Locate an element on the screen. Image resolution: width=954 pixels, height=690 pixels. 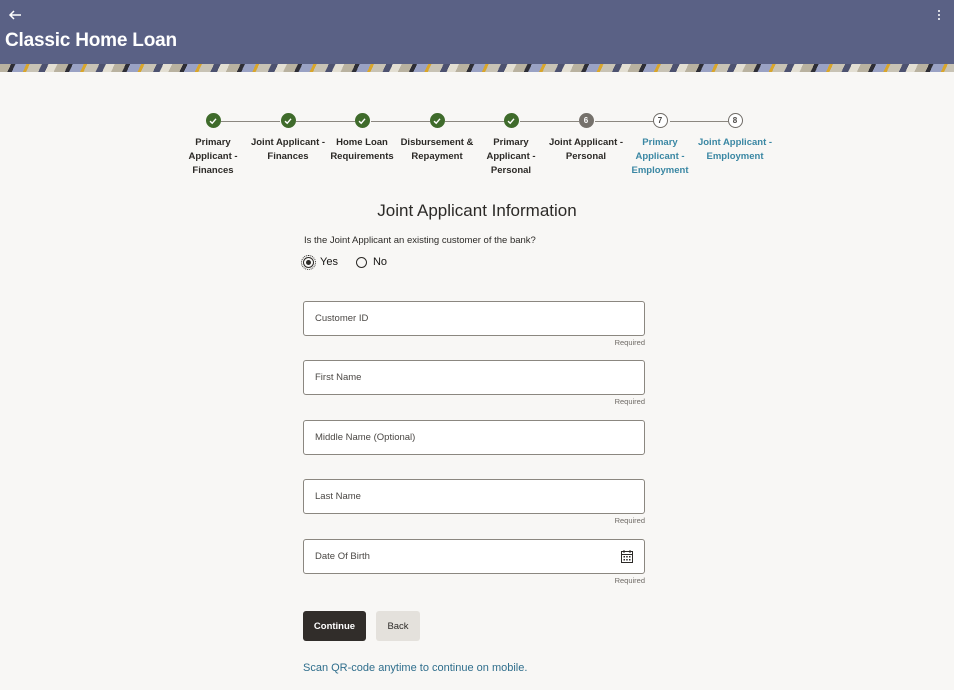
step-primary-applicant-personal: Primary Applicant - Personal is located at coordinates (511, 145).